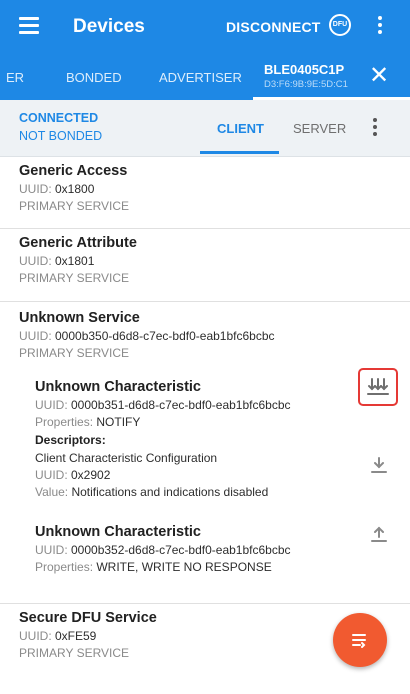 This screenshot has height=694, width=410. I want to click on write-characteristic-button, so click(379, 536).